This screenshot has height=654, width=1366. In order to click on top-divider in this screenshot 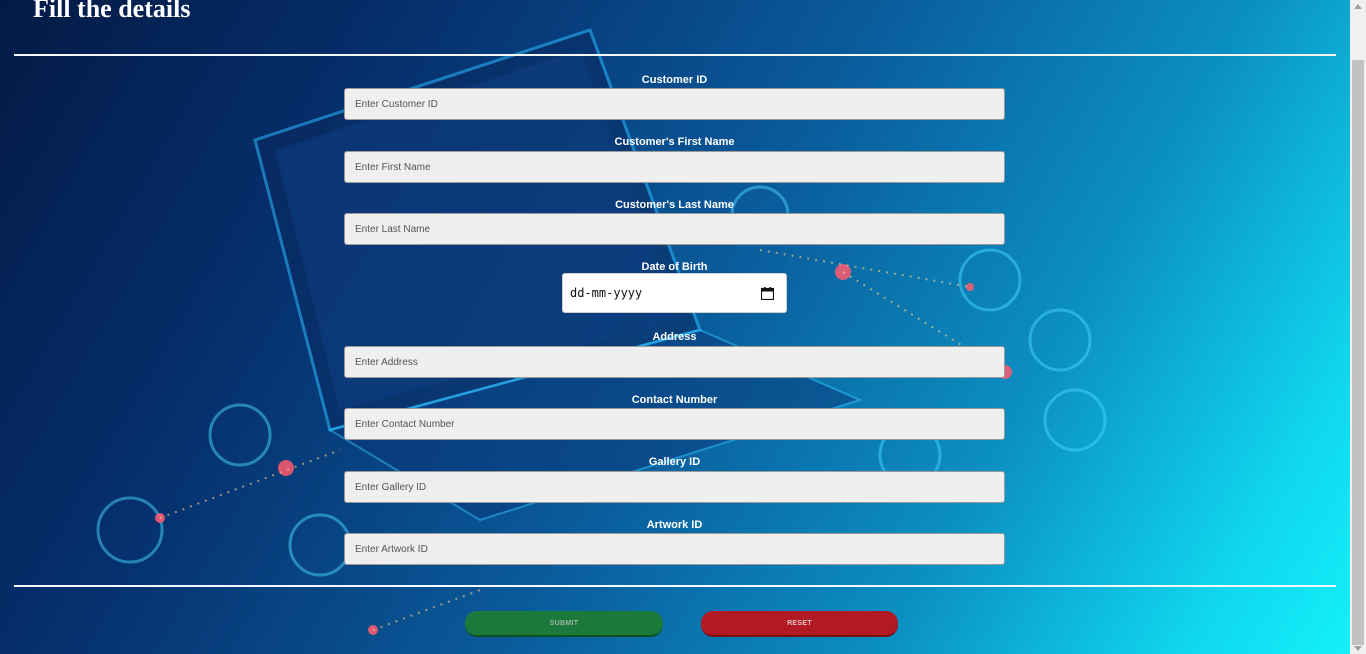, I will do `click(675, 55)`.